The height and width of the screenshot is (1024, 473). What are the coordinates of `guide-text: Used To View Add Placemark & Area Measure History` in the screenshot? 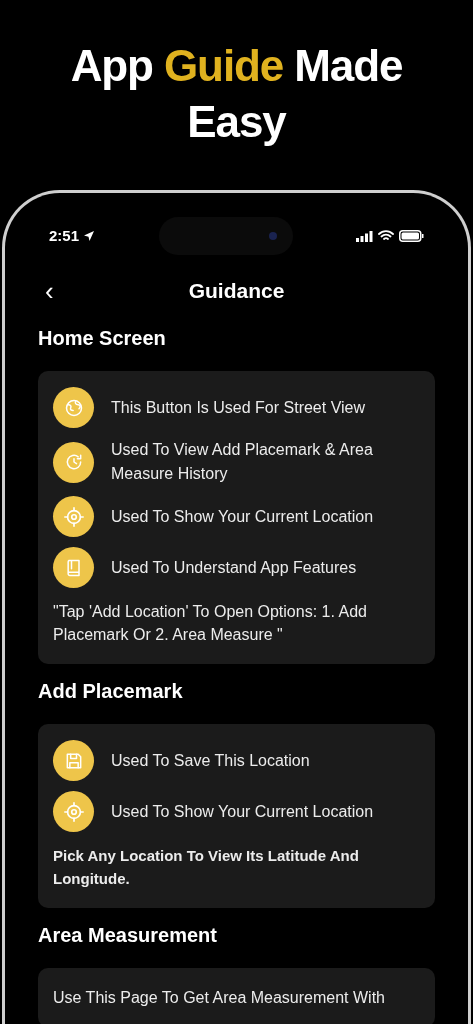 It's located at (242, 462).